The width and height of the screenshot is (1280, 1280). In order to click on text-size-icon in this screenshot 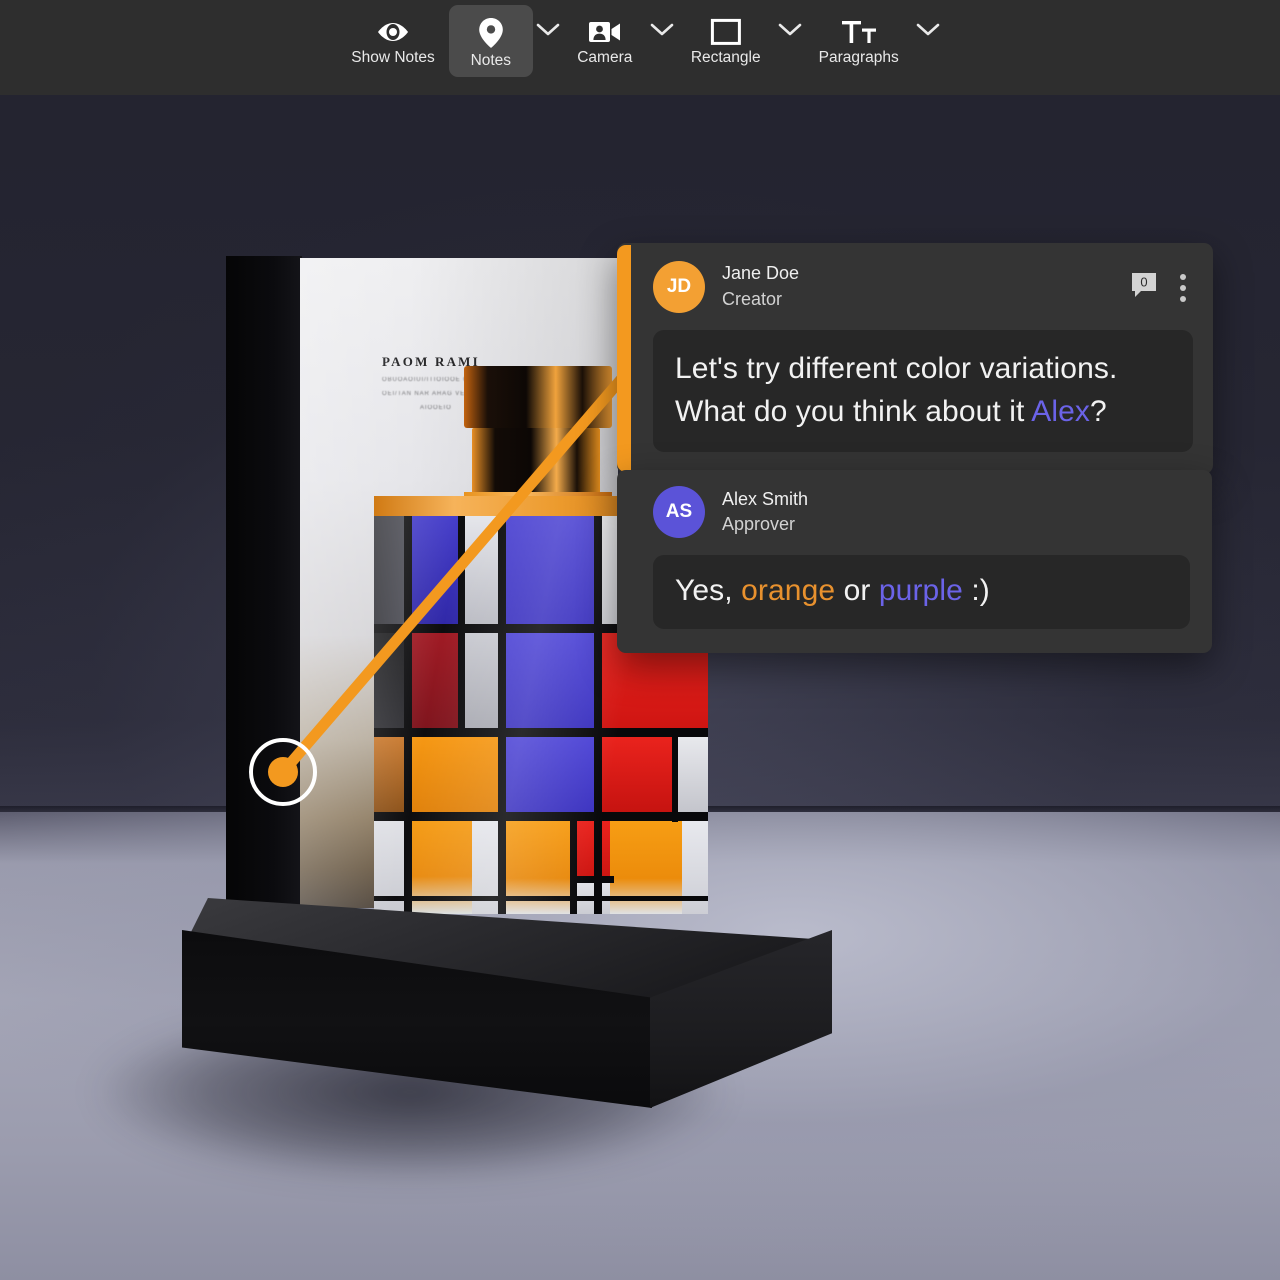, I will do `click(859, 31)`.